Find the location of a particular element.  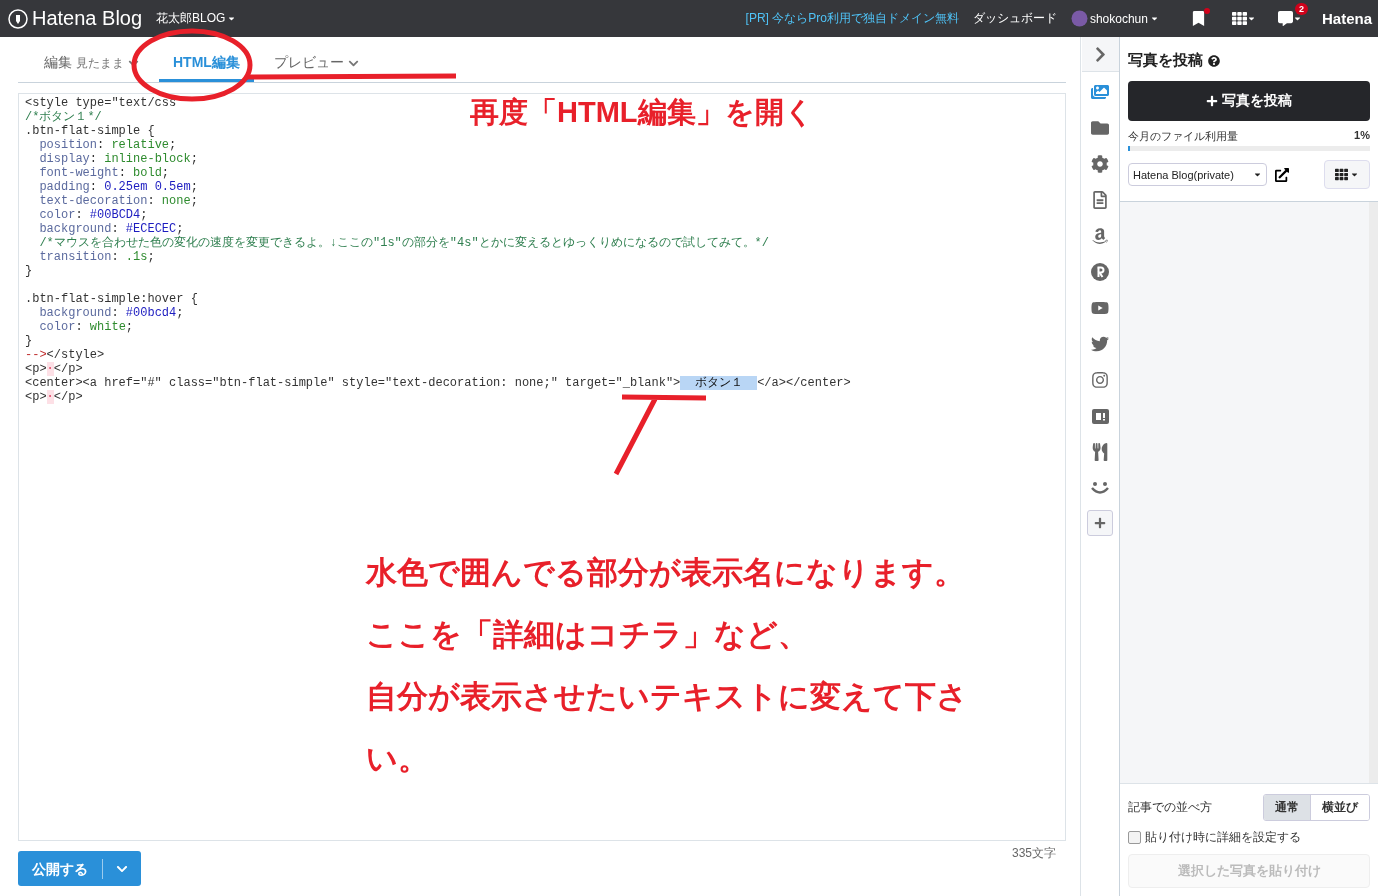

annotation-text: 再度「HTML編集」を開く is located at coordinates (642, 112).